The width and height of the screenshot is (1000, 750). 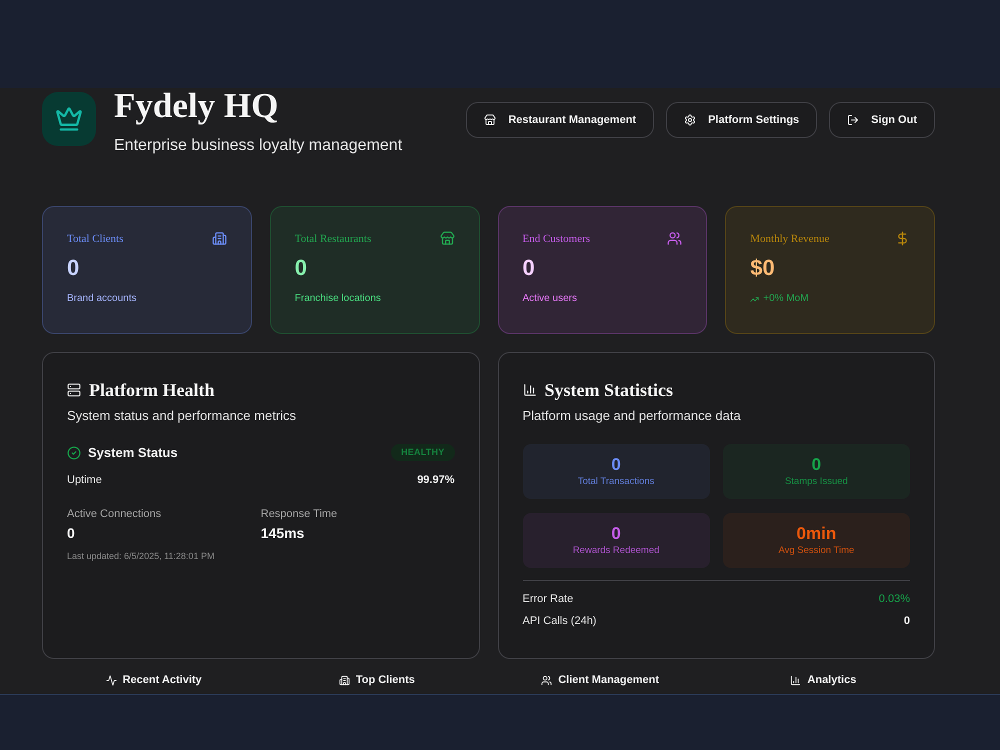 I want to click on uptime-value: 99.97%, so click(x=435, y=480).